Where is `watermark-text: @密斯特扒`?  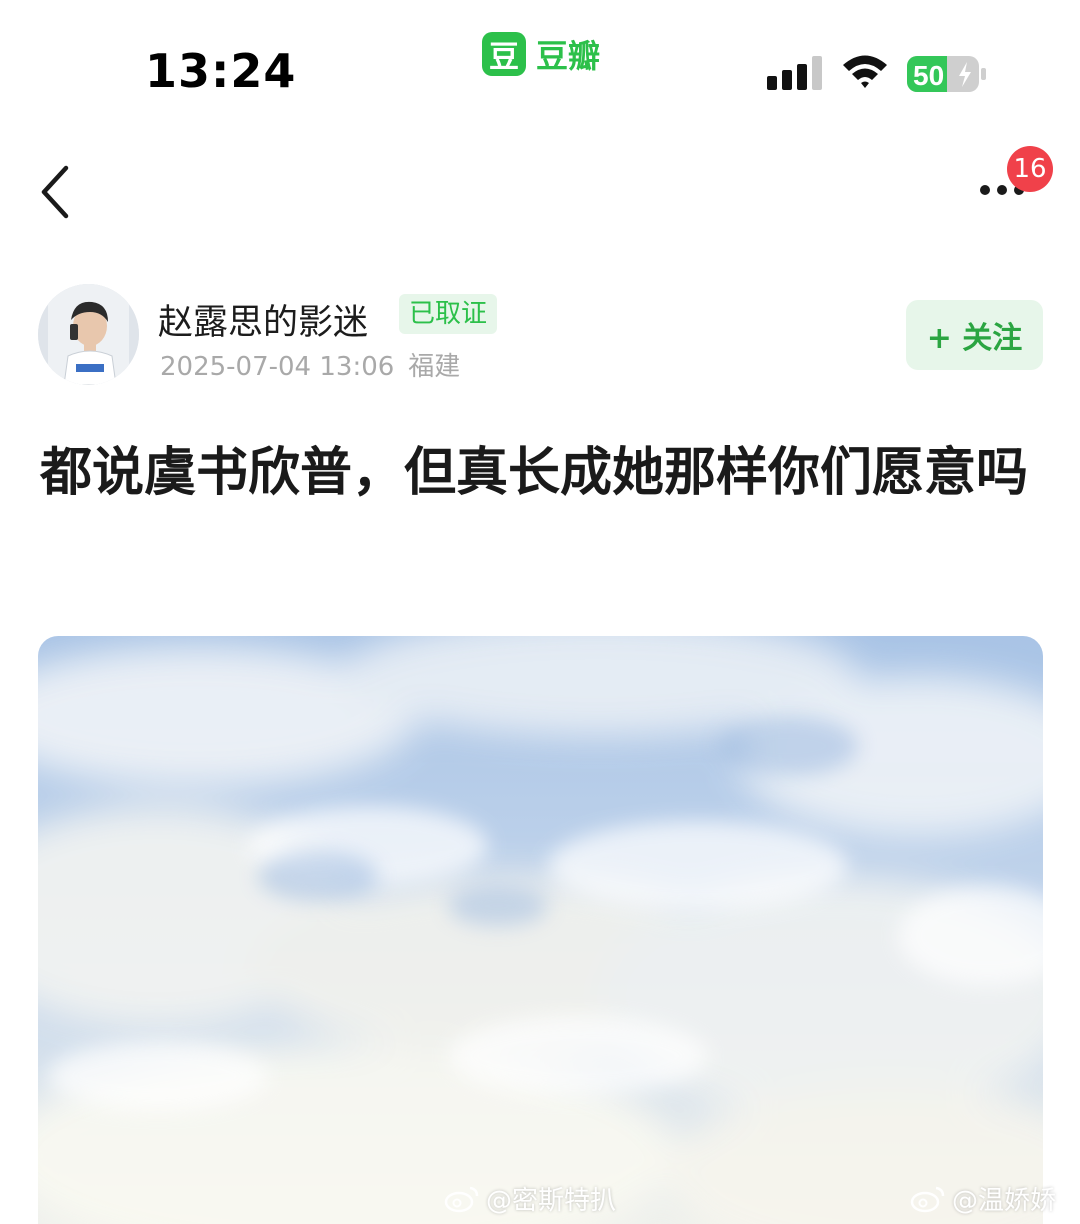
watermark-text: @密斯特扒 is located at coordinates (551, 1201).